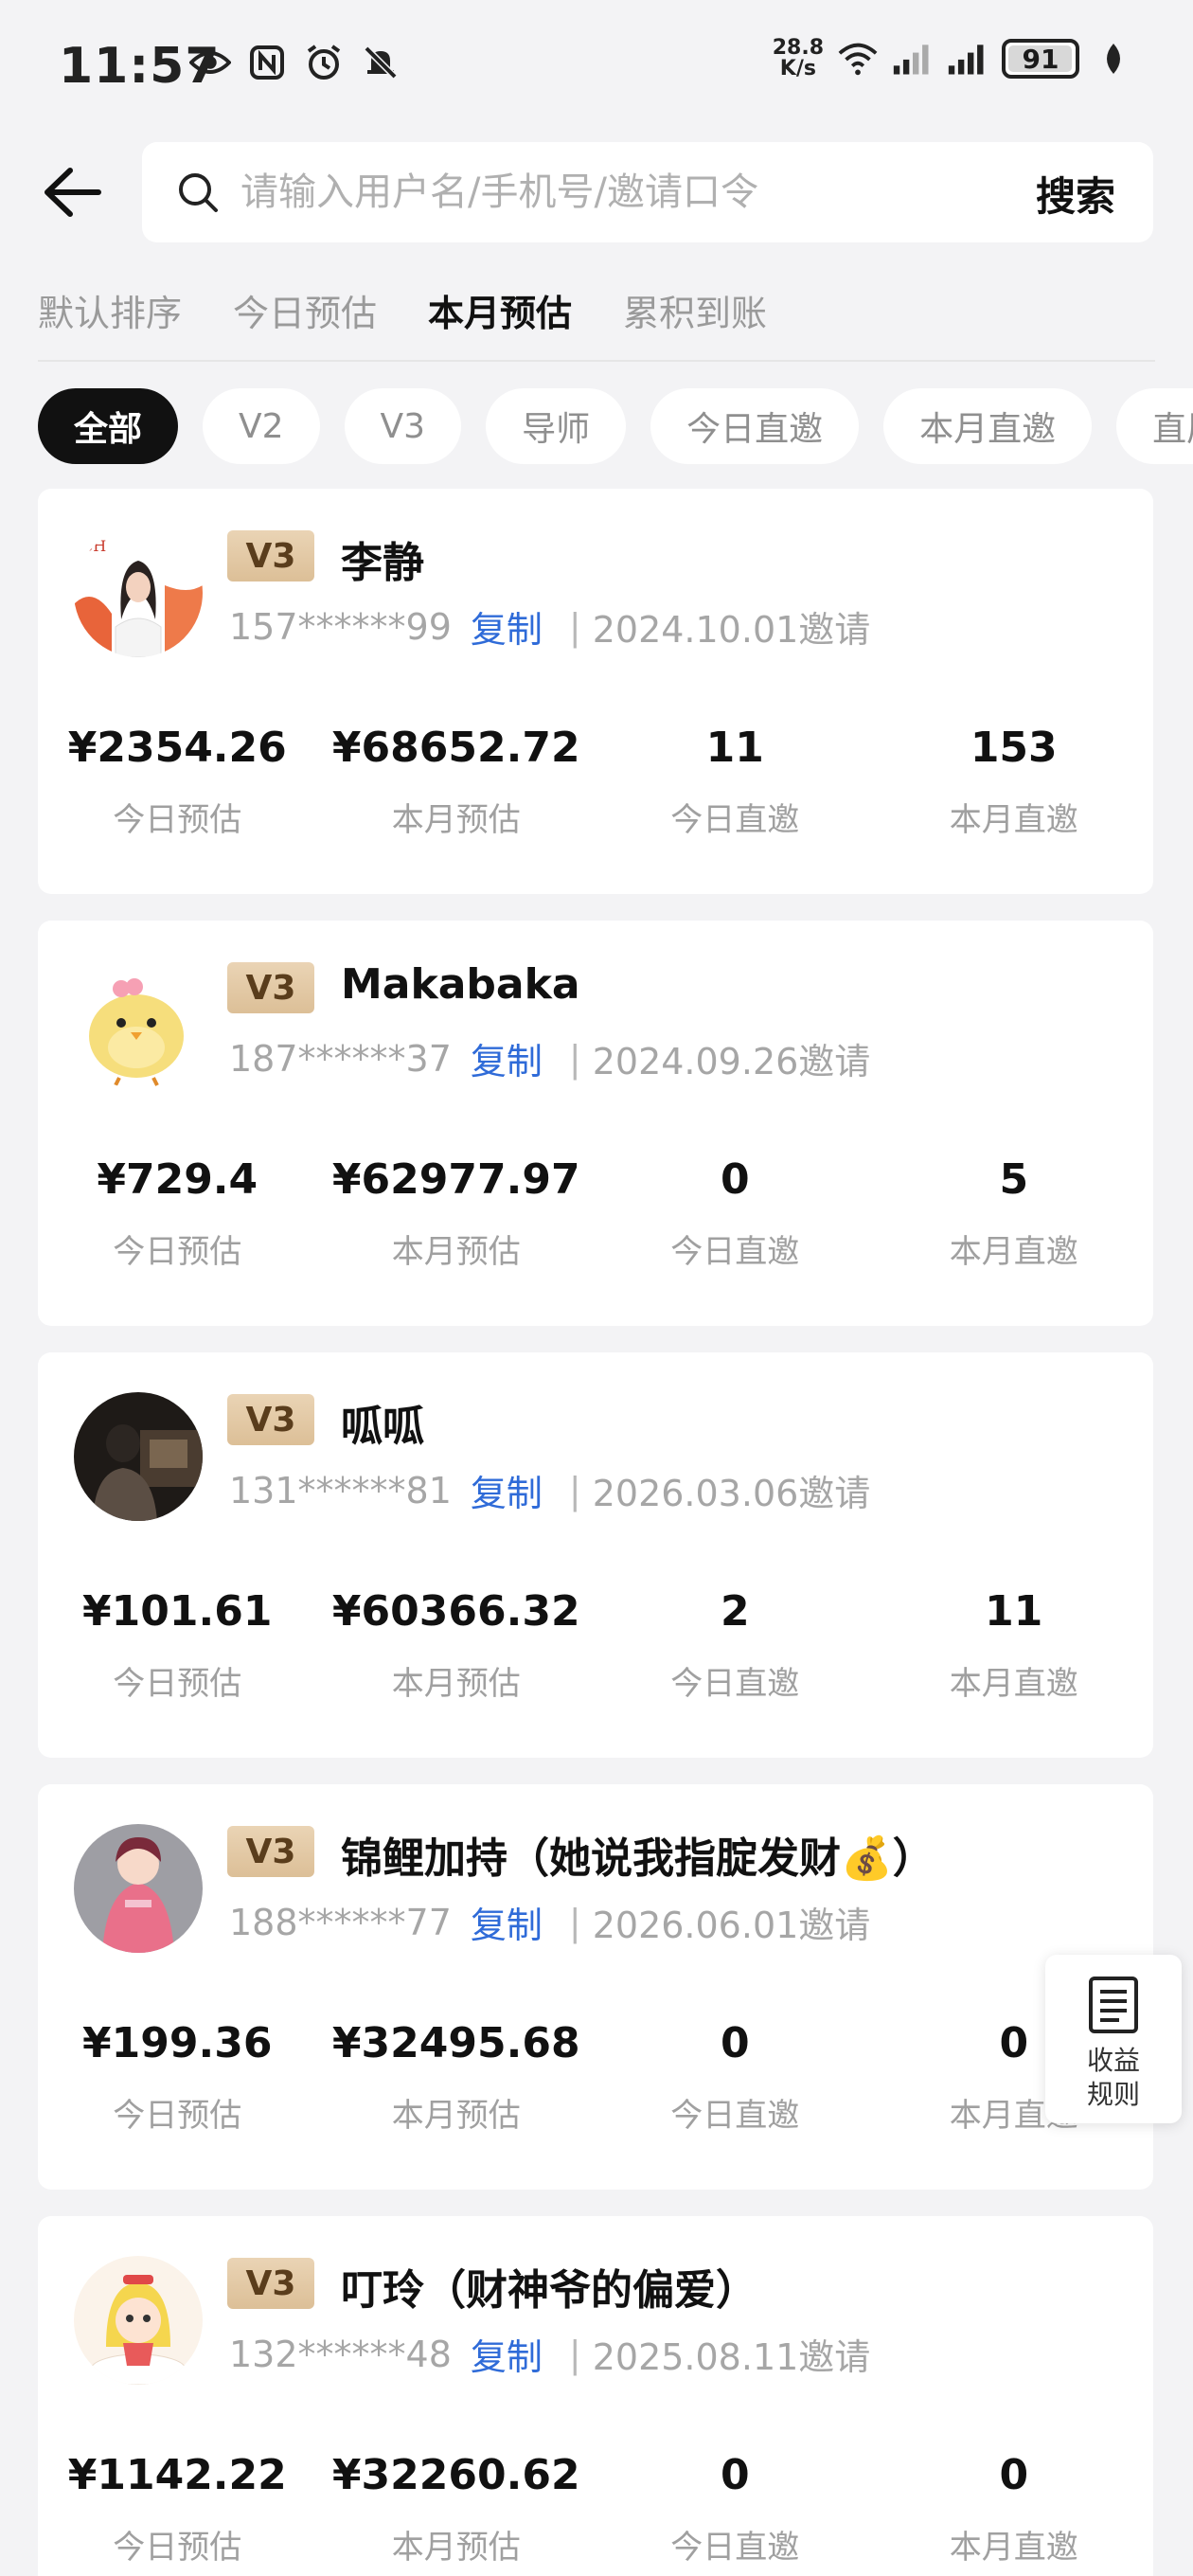 This screenshot has width=1193, height=2576. I want to click on user-phone: 187******37, so click(340, 1058).